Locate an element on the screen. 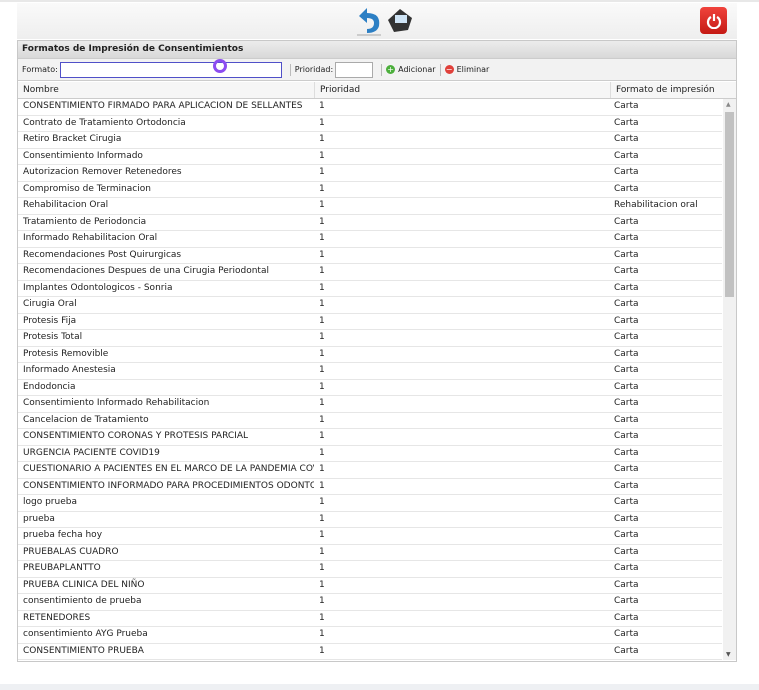  formato-input is located at coordinates (170, 69).